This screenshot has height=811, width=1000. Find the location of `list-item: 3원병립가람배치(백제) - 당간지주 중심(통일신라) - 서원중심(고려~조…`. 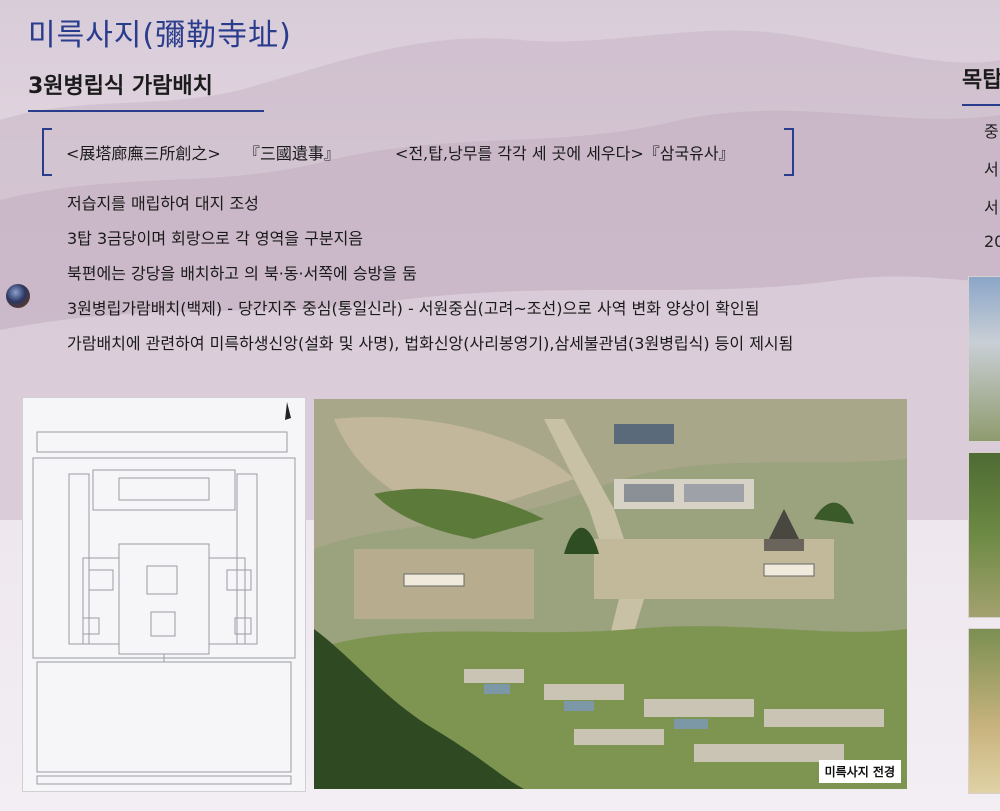

list-item: 3원병립가람배치(백제) - 당간지주 중심(통일신라) - 서원중심(고려~조… is located at coordinates (413, 308).